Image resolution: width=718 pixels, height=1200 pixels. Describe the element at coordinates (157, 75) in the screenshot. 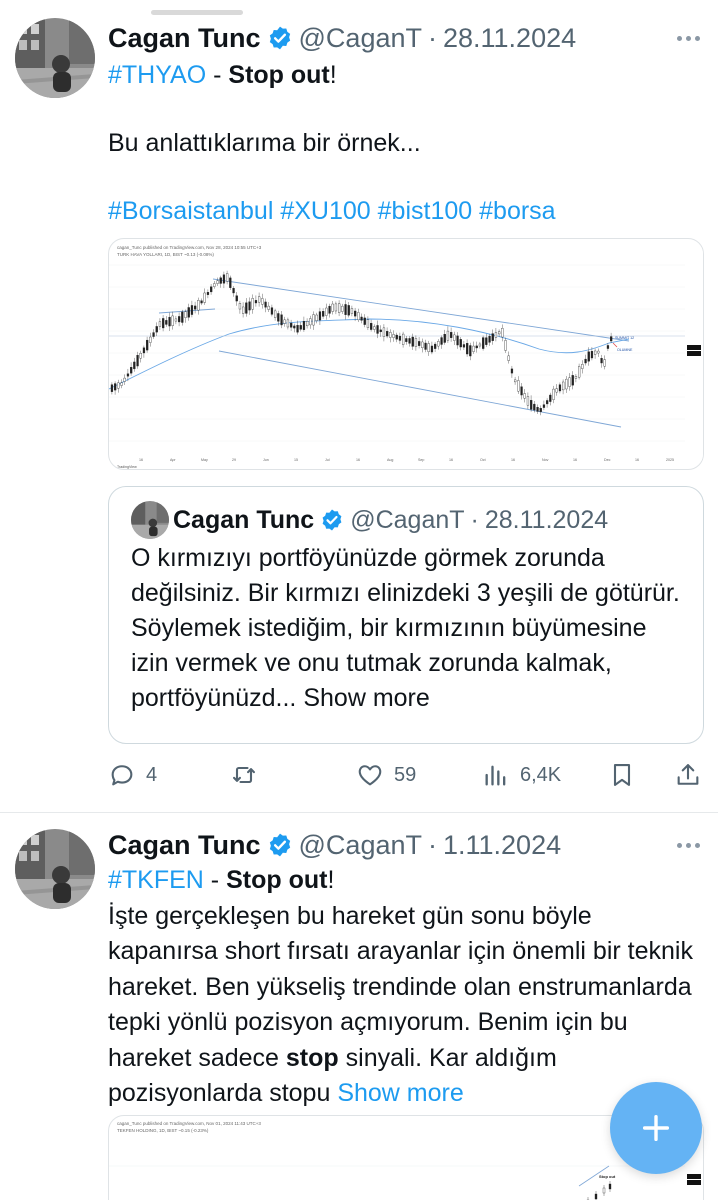

I see `hashtag-link: #THYAO` at that location.